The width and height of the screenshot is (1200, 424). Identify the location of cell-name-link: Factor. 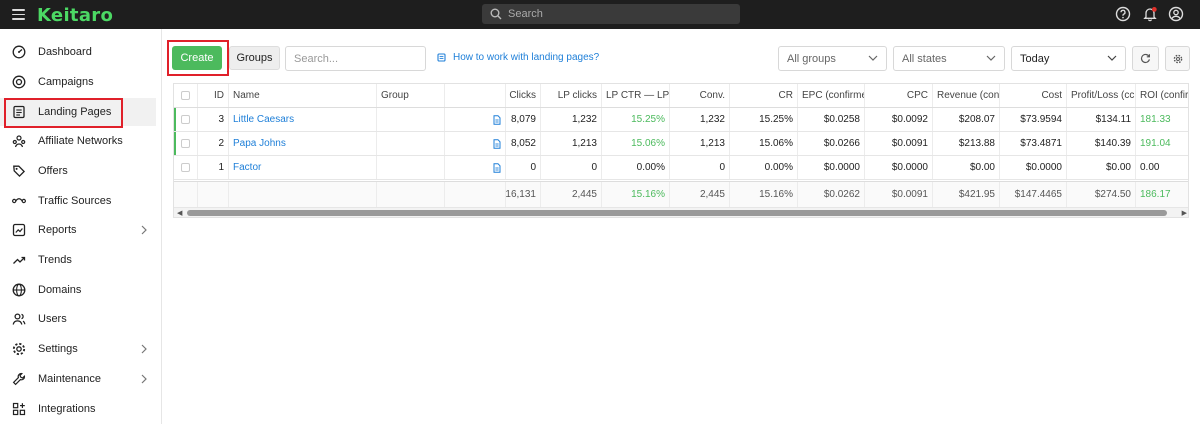
(303, 167).